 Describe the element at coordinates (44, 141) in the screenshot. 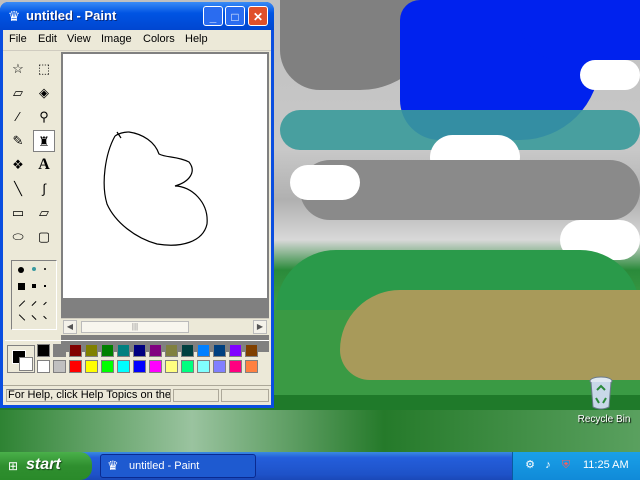

I see `brush-tool: ♜` at that location.